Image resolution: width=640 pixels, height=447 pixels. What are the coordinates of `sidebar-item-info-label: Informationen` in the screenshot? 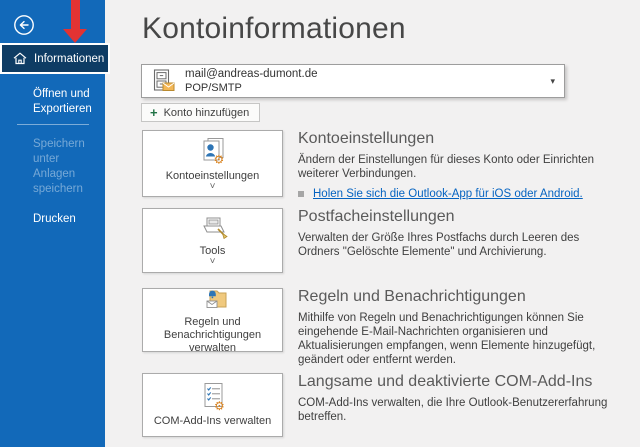 It's located at (69, 58).